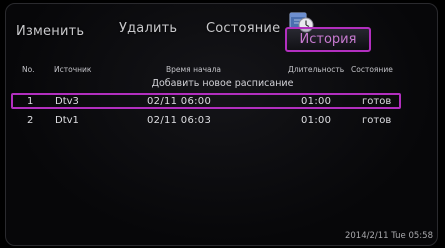 The image size is (445, 248). I want to click on column-header-no: No., so click(28, 69).